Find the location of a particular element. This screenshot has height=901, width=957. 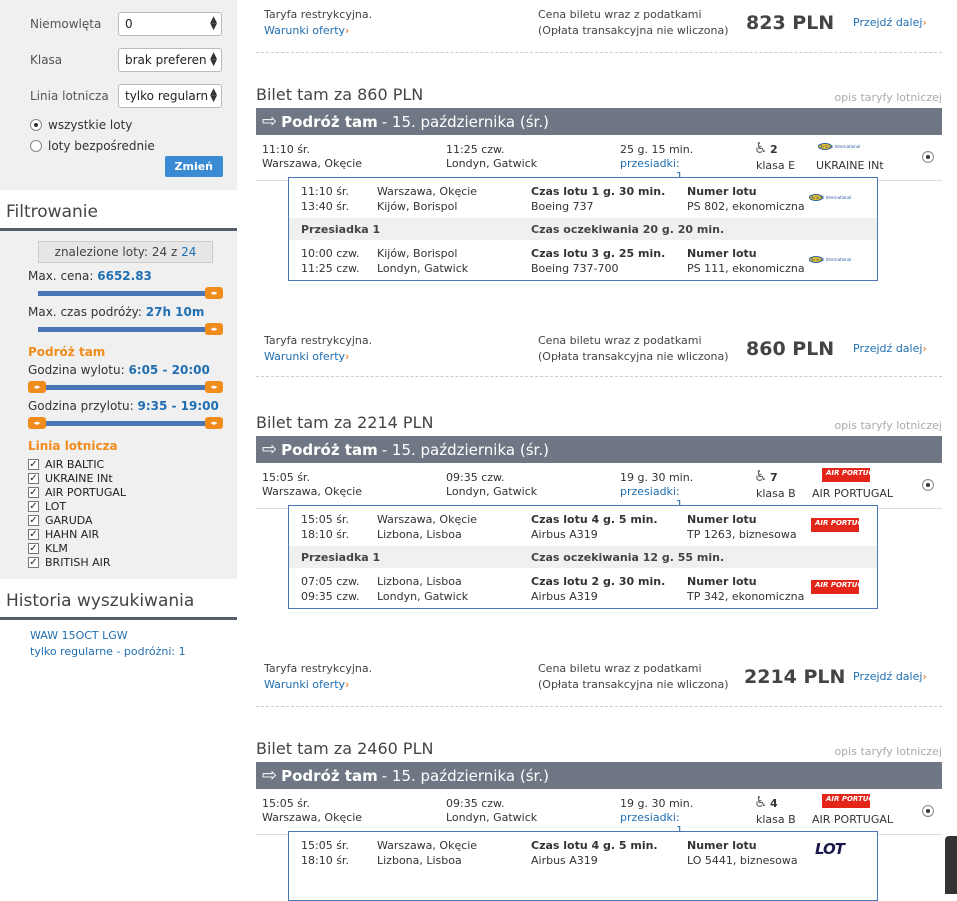

class-label: Klasa is located at coordinates (46, 60).